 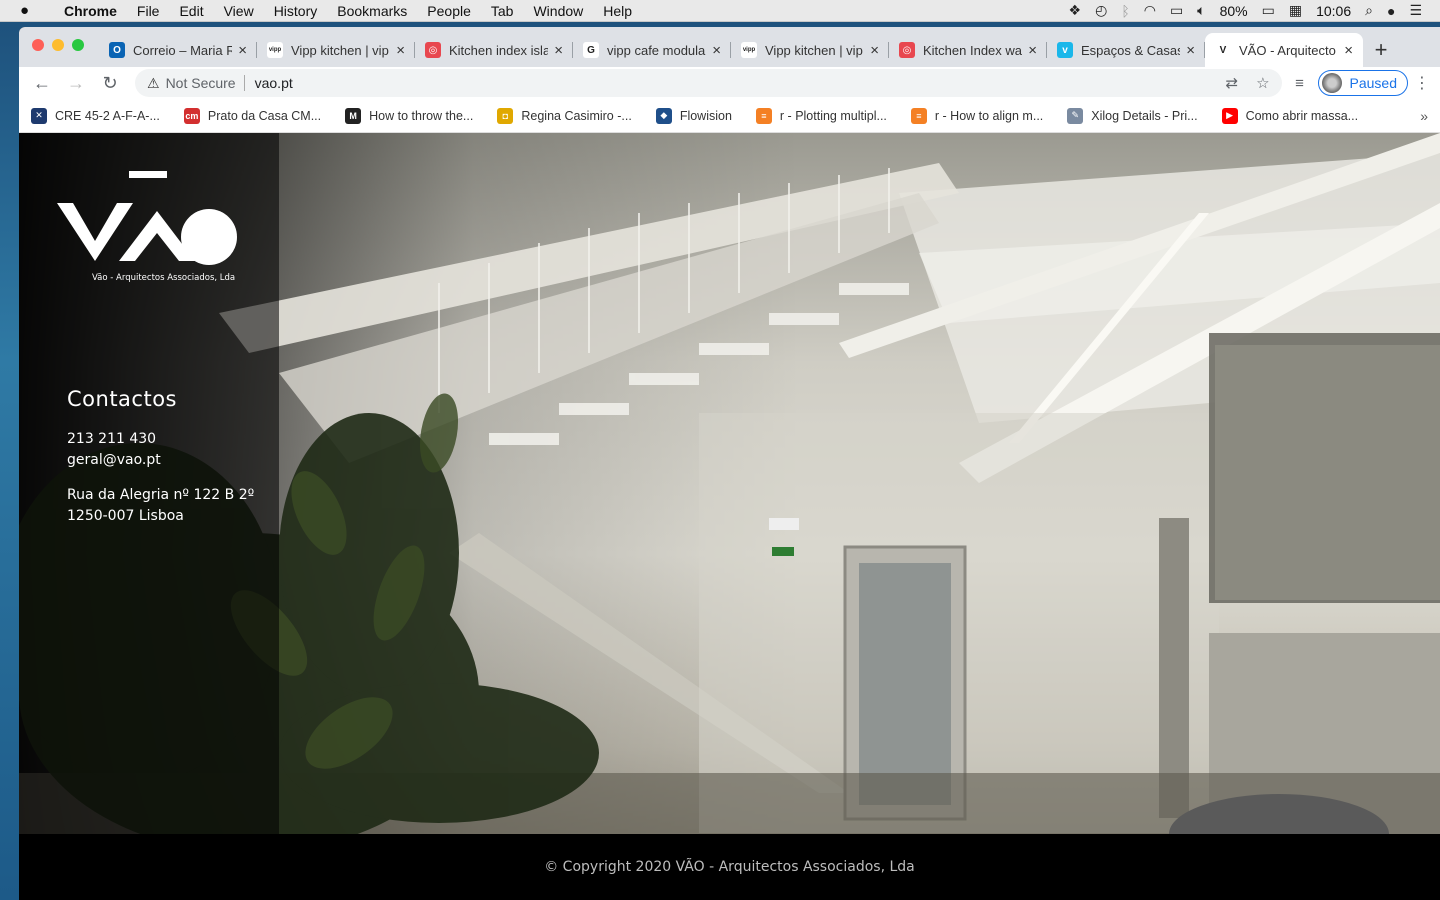 I want to click on browser-tab: ◎ Kitchen Index wa ×, so click(x=968, y=50).